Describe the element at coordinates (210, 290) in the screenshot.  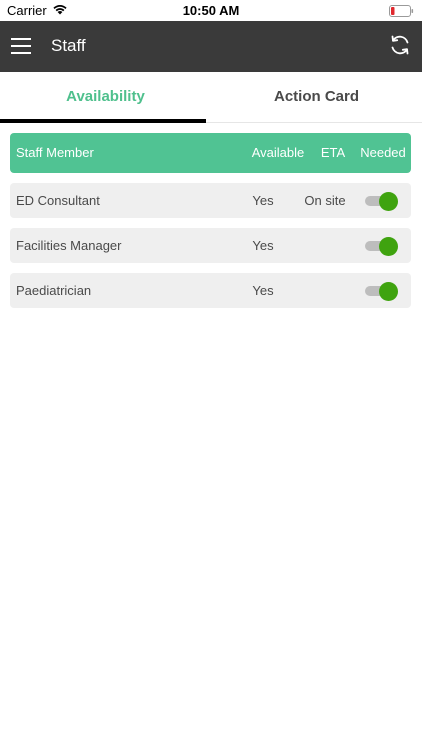
I see `table-row: Paediatrician Yes` at that location.